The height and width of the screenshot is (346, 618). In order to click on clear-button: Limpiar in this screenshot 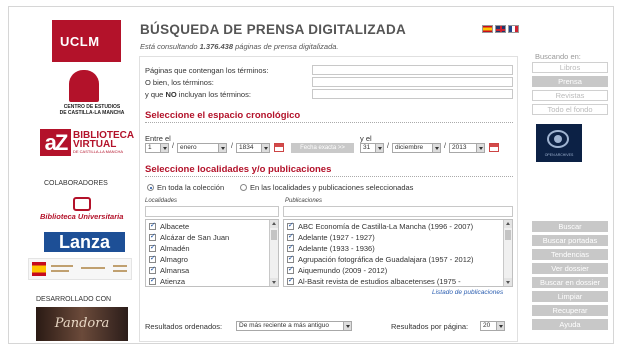, I will do `click(570, 296)`.